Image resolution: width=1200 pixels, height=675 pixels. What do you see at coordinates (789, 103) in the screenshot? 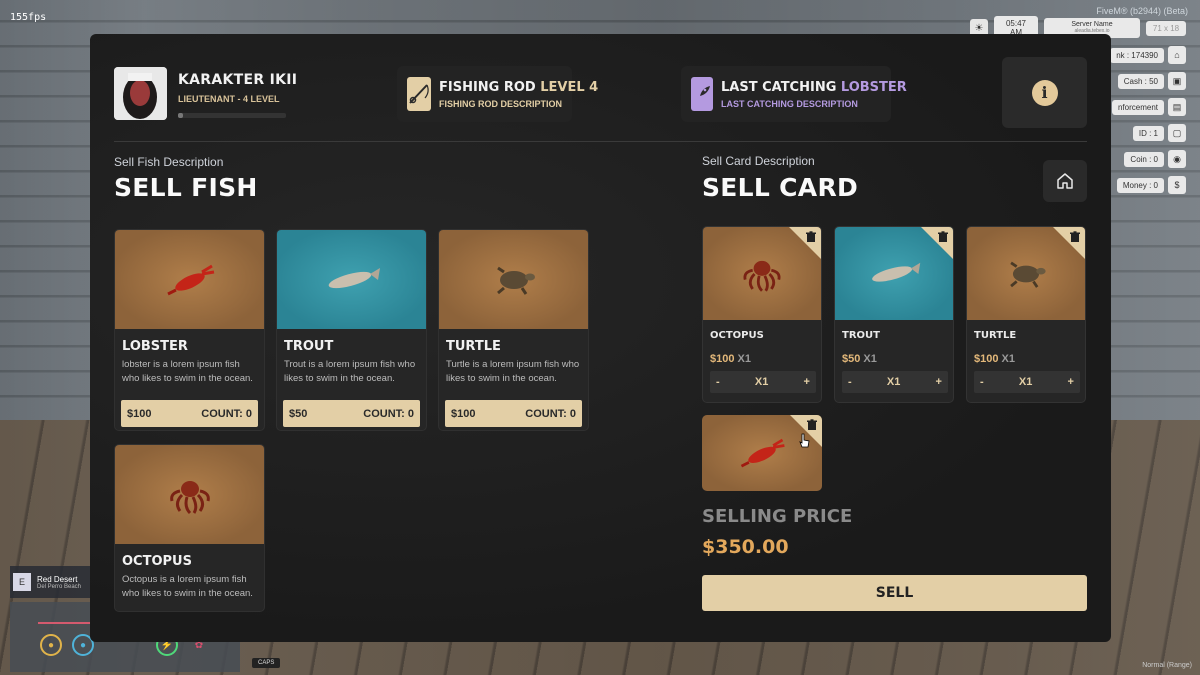
I see `catch-desc: LAST CATCHING DESCRIPTION` at bounding box center [789, 103].